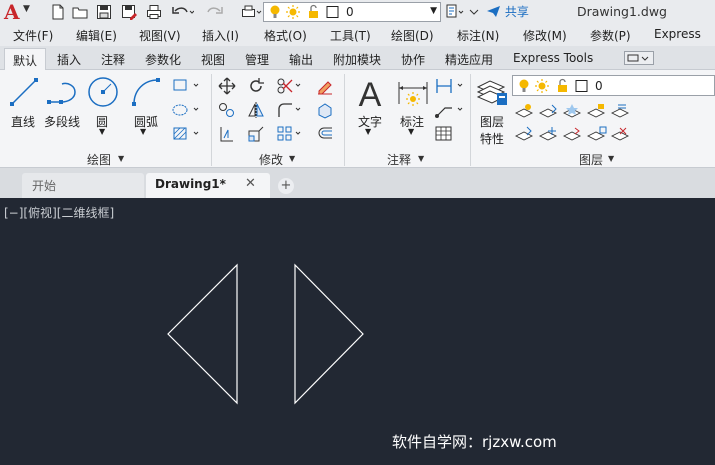 Image resolution: width=715 pixels, height=465 pixels. Describe the element at coordinates (256, 134) in the screenshot. I see `scale-tool-icon` at that location.